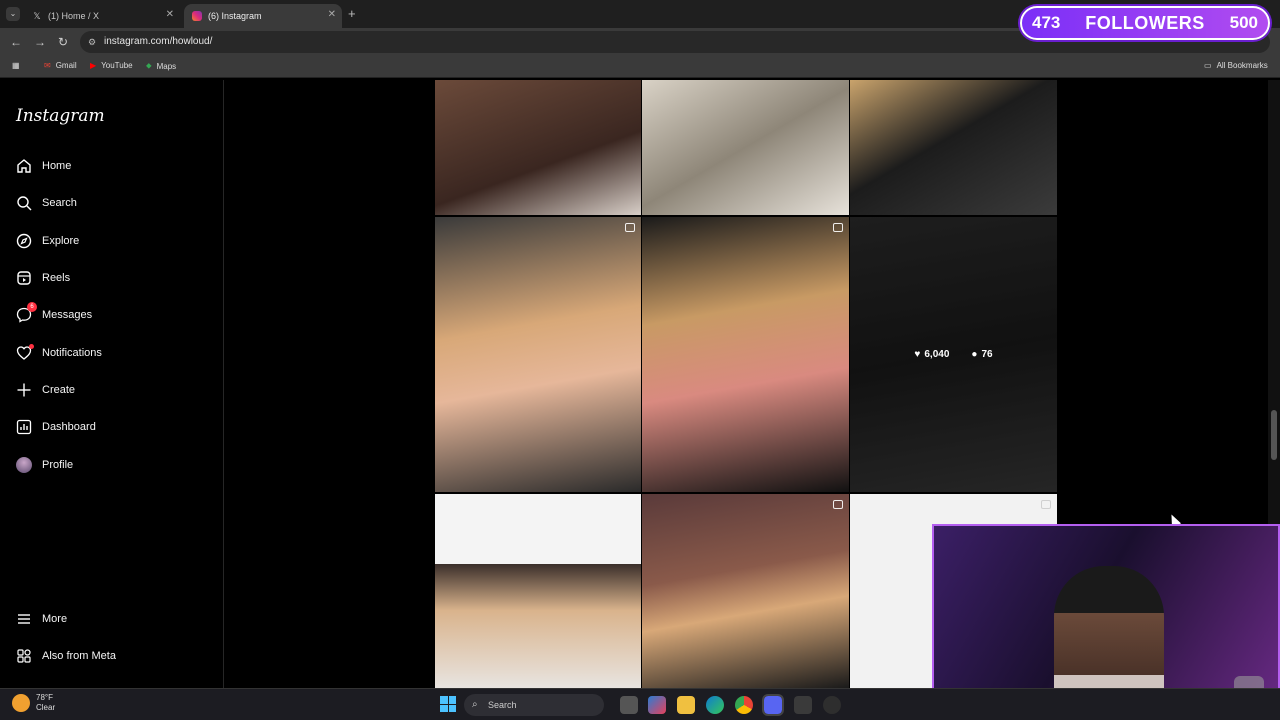  Describe the element at coordinates (534, 705) in the screenshot. I see `taskbar-search: ⌕ Search` at that location.